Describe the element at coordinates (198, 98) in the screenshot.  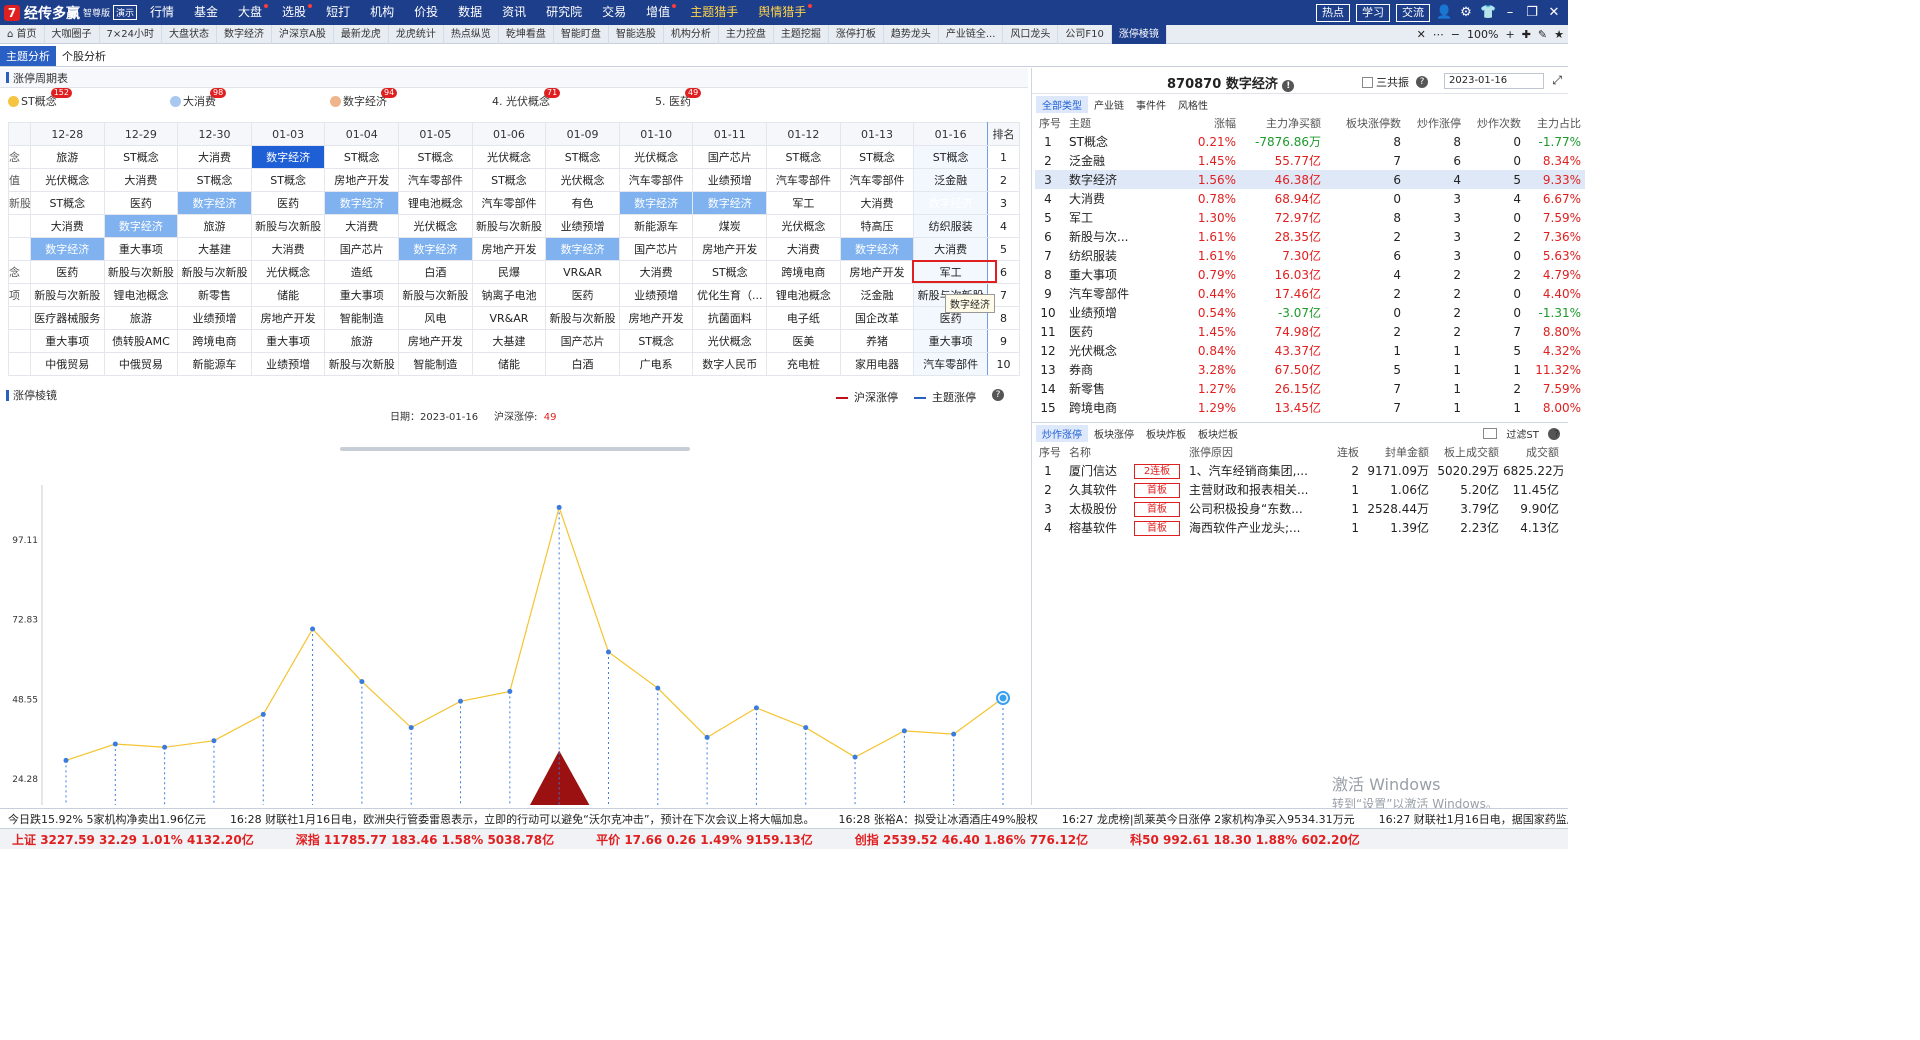
I see `theme-chip: 大消费 98` at that location.